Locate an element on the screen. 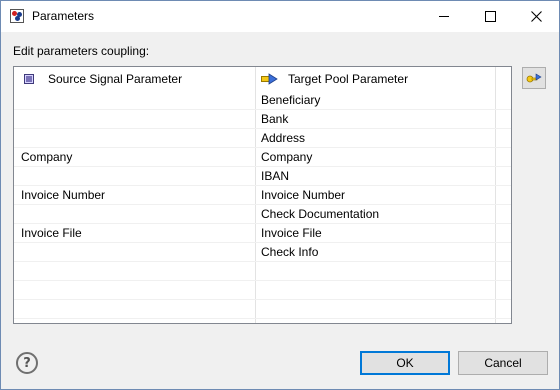 The width and height of the screenshot is (560, 390). table-row: Check Documentation is located at coordinates (262, 214).